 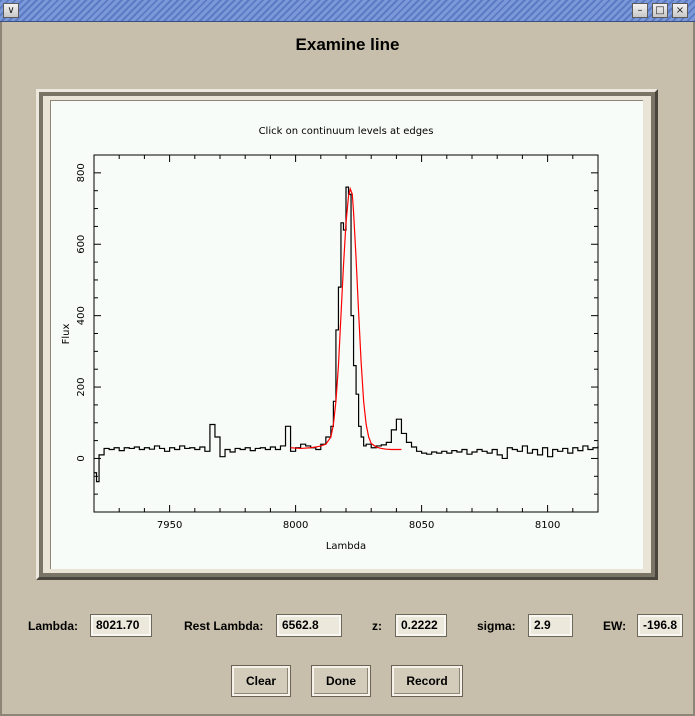 I want to click on minimize-icon: –, so click(x=640, y=10).